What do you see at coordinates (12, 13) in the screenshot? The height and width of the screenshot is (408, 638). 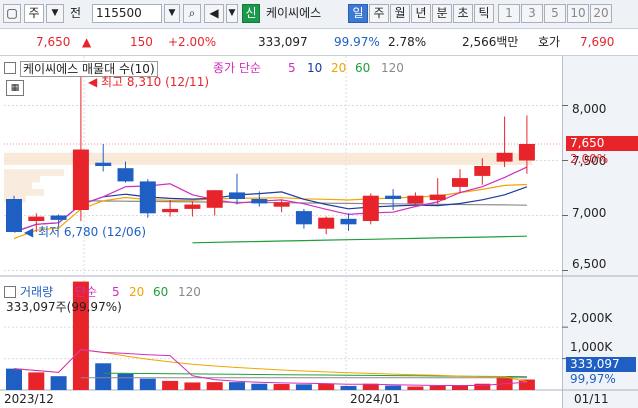 I see `window-menu-icon: ▢` at bounding box center [12, 13].